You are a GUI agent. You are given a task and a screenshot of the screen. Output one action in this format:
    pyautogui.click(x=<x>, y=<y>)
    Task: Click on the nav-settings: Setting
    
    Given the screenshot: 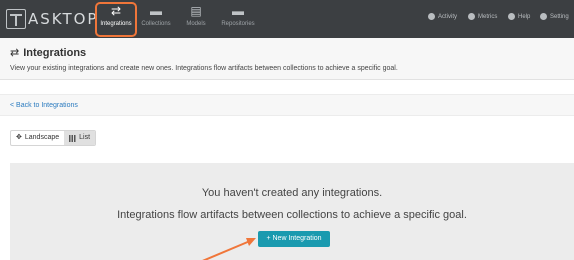 What is the action you would take?
    pyautogui.click(x=554, y=16)
    